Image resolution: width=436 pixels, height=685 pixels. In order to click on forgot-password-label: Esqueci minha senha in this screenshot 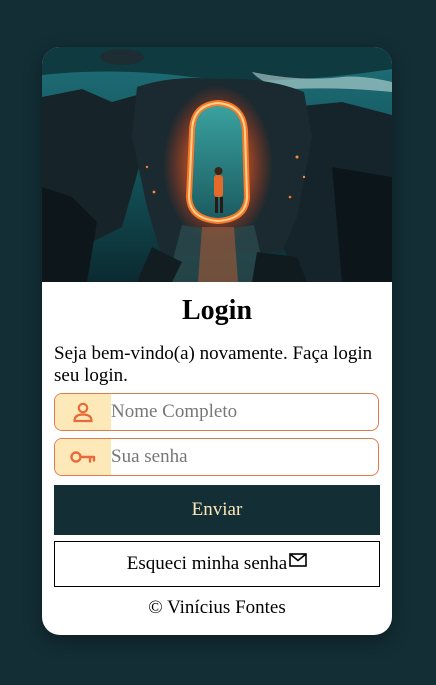, I will do `click(207, 563)`.